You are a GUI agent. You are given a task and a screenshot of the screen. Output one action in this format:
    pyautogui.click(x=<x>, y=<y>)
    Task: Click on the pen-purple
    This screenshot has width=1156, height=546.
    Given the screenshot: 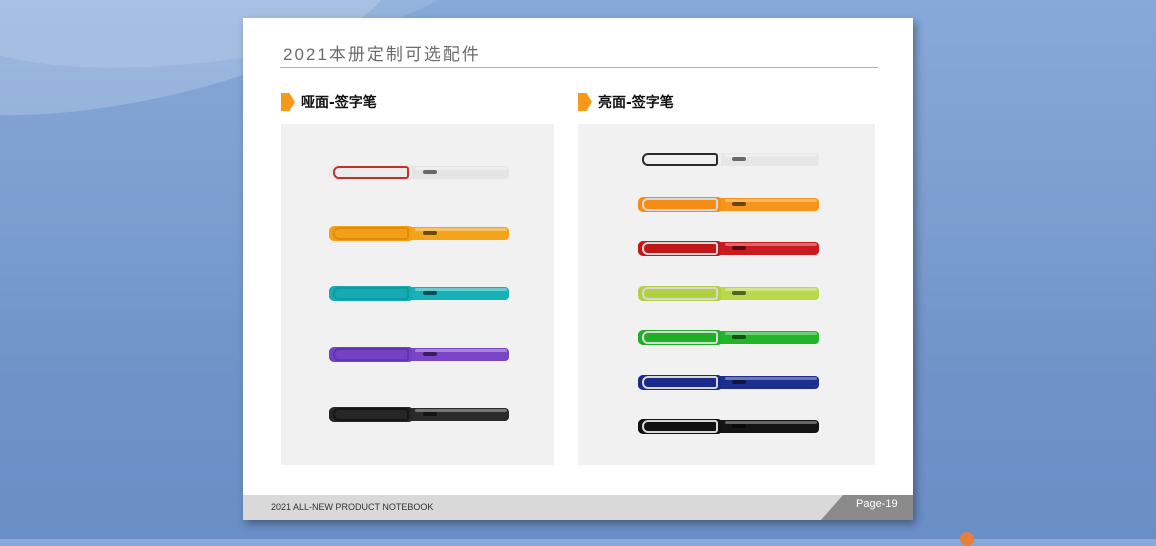 What is the action you would take?
    pyautogui.click(x=419, y=354)
    